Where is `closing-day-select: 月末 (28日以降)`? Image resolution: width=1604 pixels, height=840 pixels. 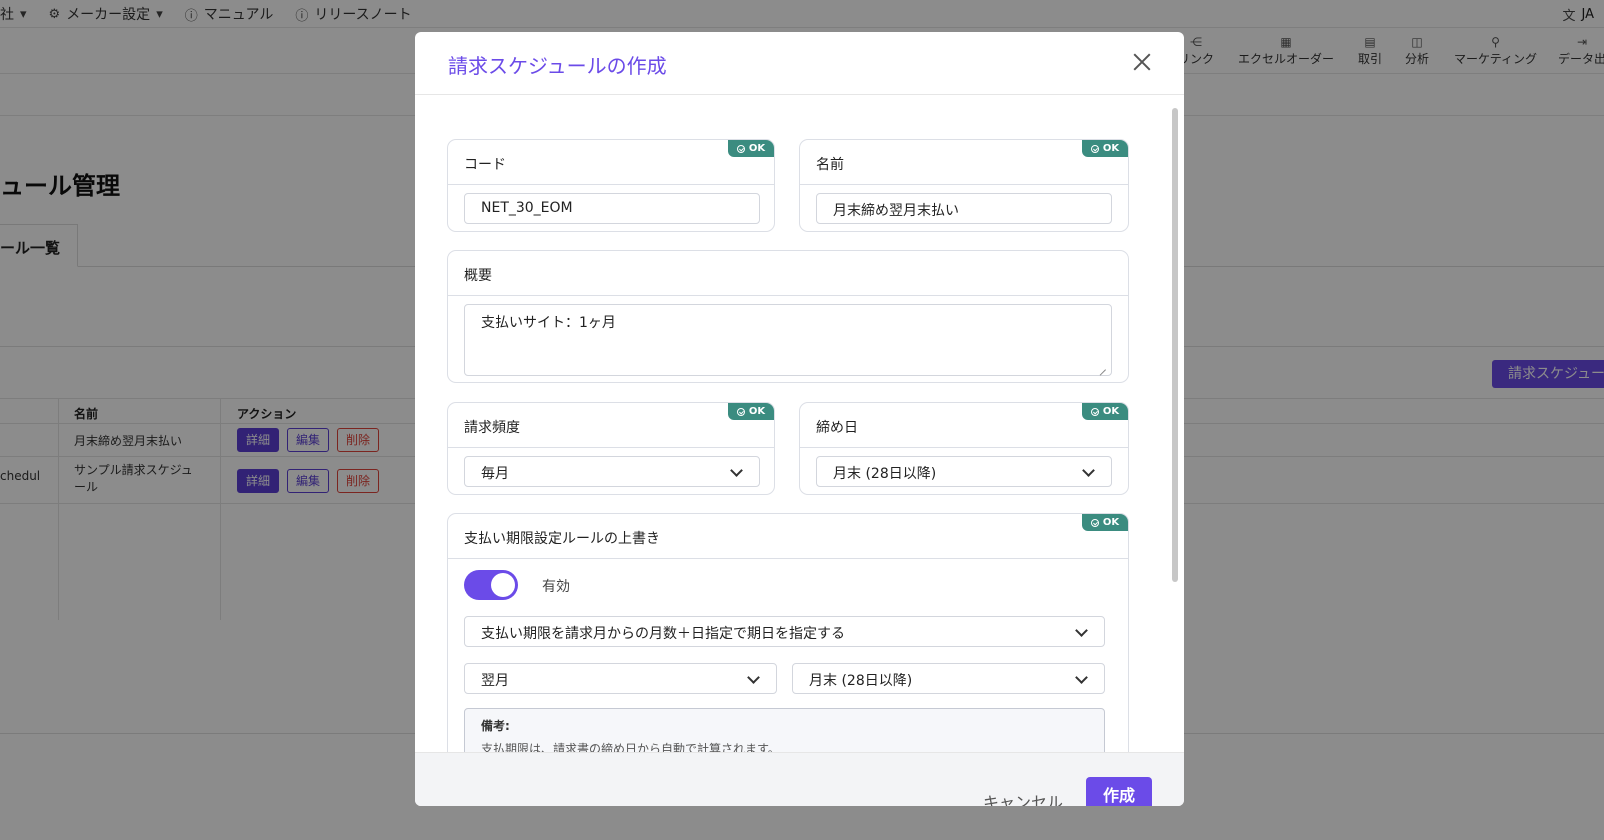
closing-day-select: 月末 (28日以降) is located at coordinates (964, 471).